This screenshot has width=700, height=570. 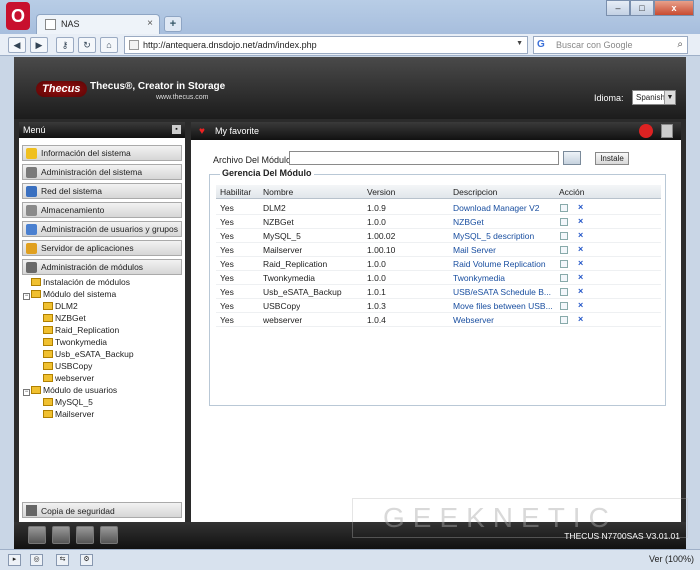 I want to click on tab-nas: NAS ×, so click(x=98, y=24).